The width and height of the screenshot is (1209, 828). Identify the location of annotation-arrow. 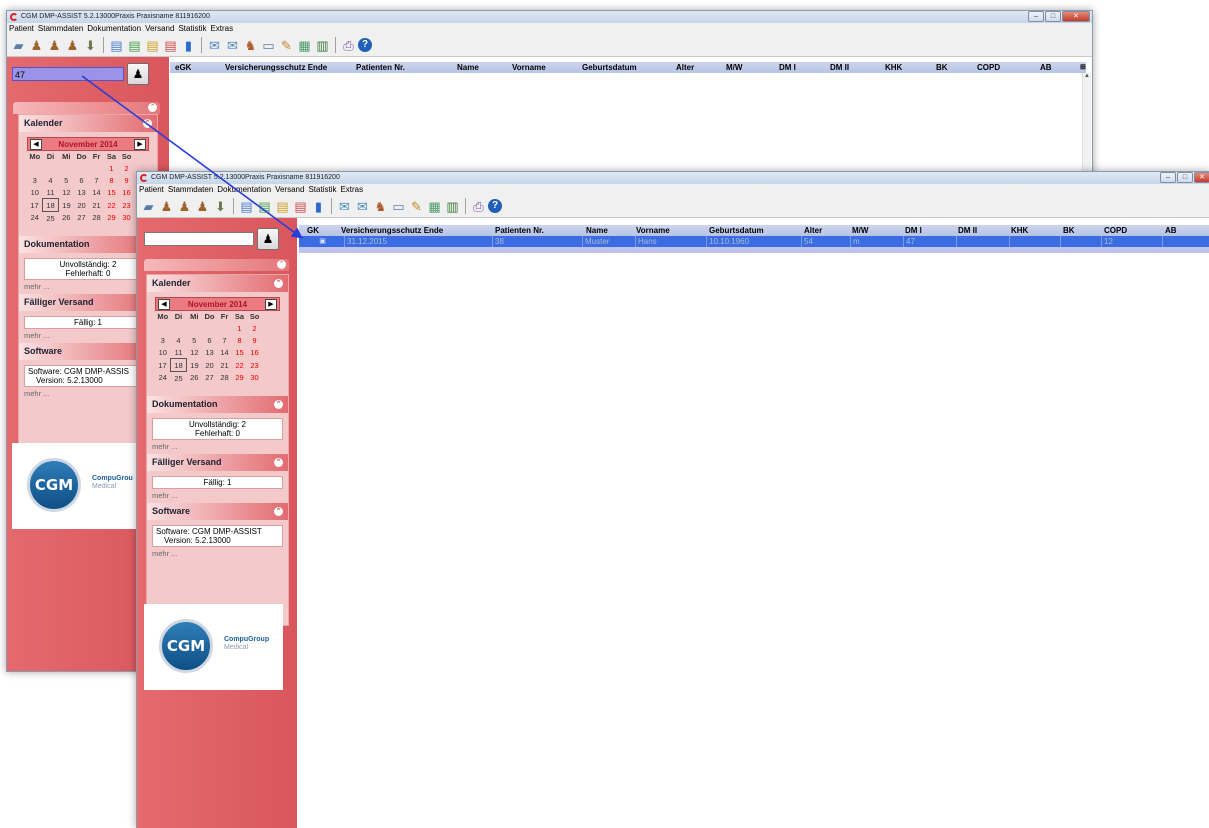
(192, 157).